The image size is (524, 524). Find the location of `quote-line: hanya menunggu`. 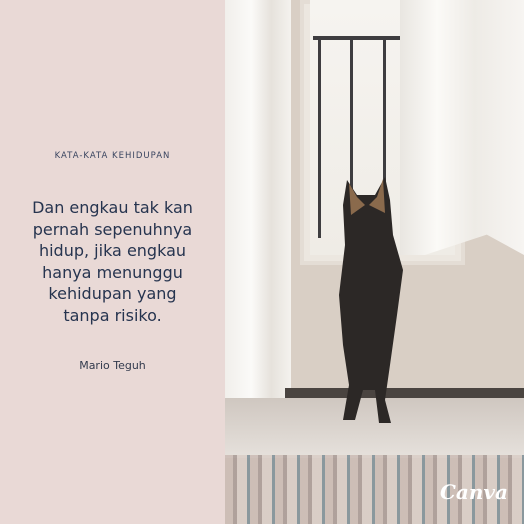

quote-line: hanya menunggu is located at coordinates (112, 272).